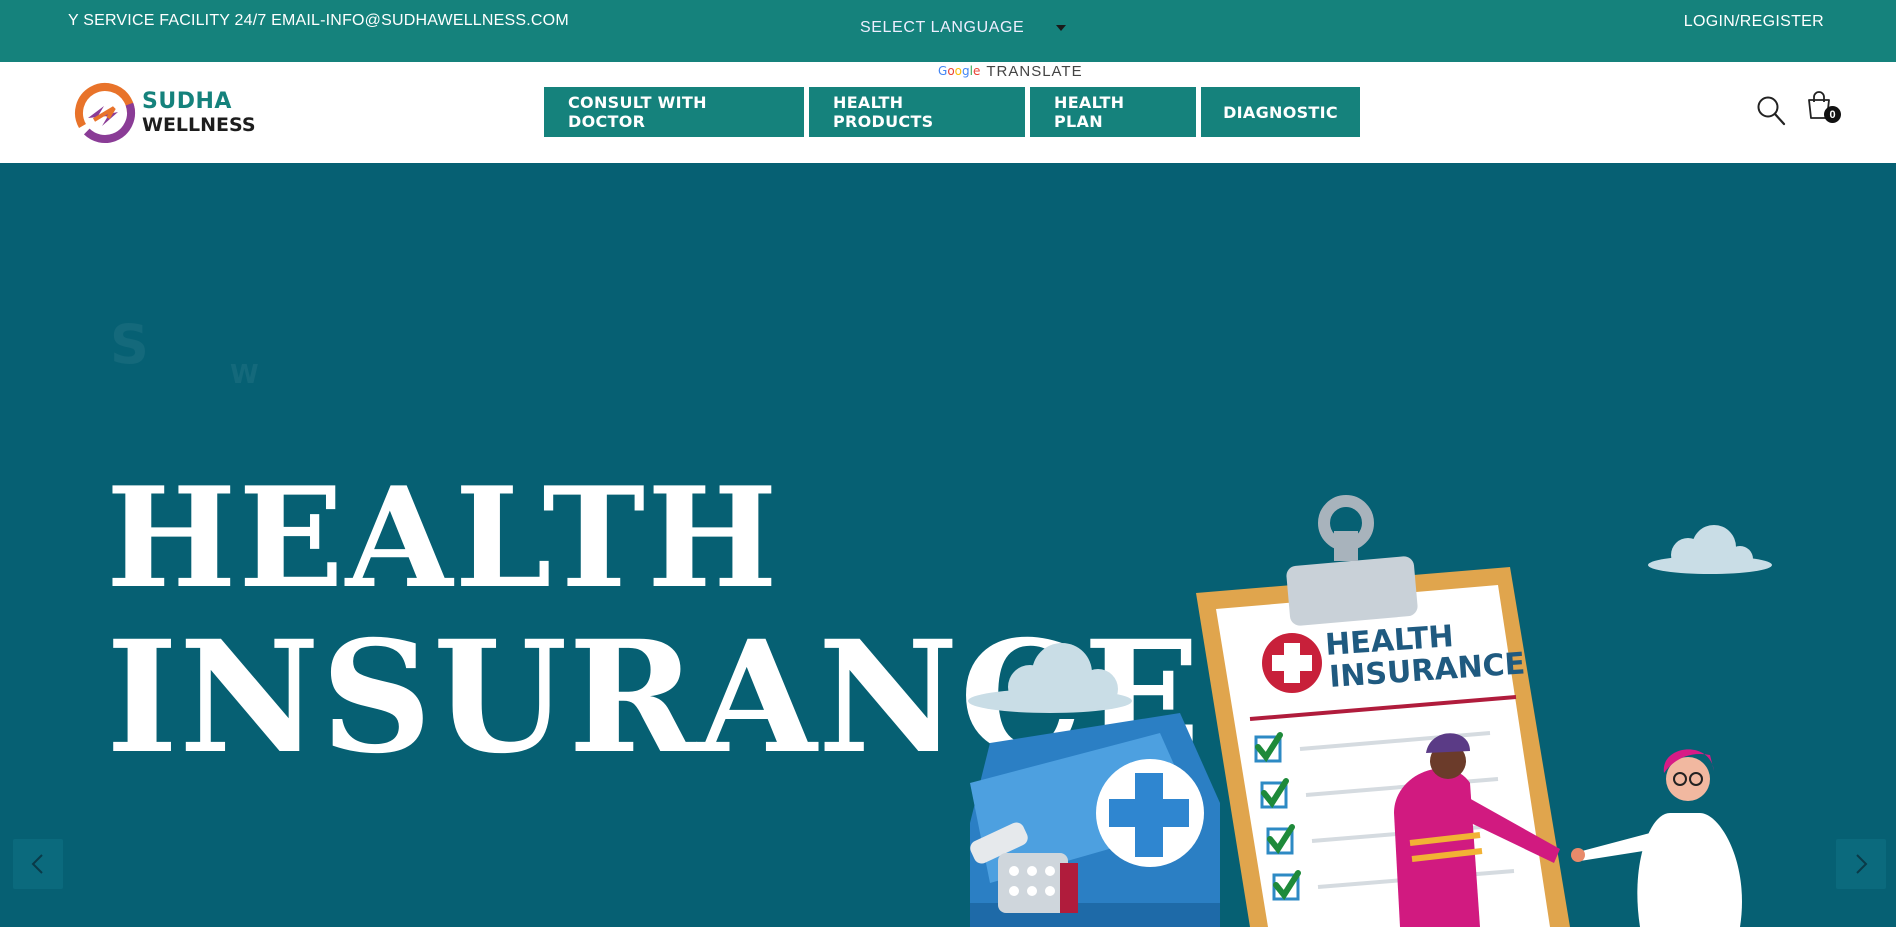  What do you see at coordinates (959, 71) in the screenshot?
I see `google-wordmark: Google` at bounding box center [959, 71].